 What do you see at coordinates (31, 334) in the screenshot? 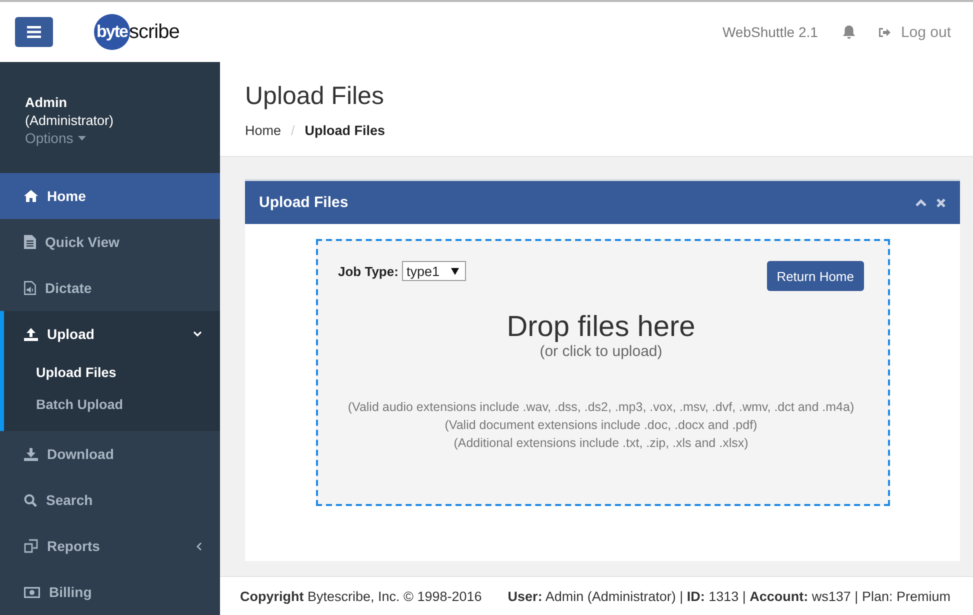
I see `upload-icon` at bounding box center [31, 334].